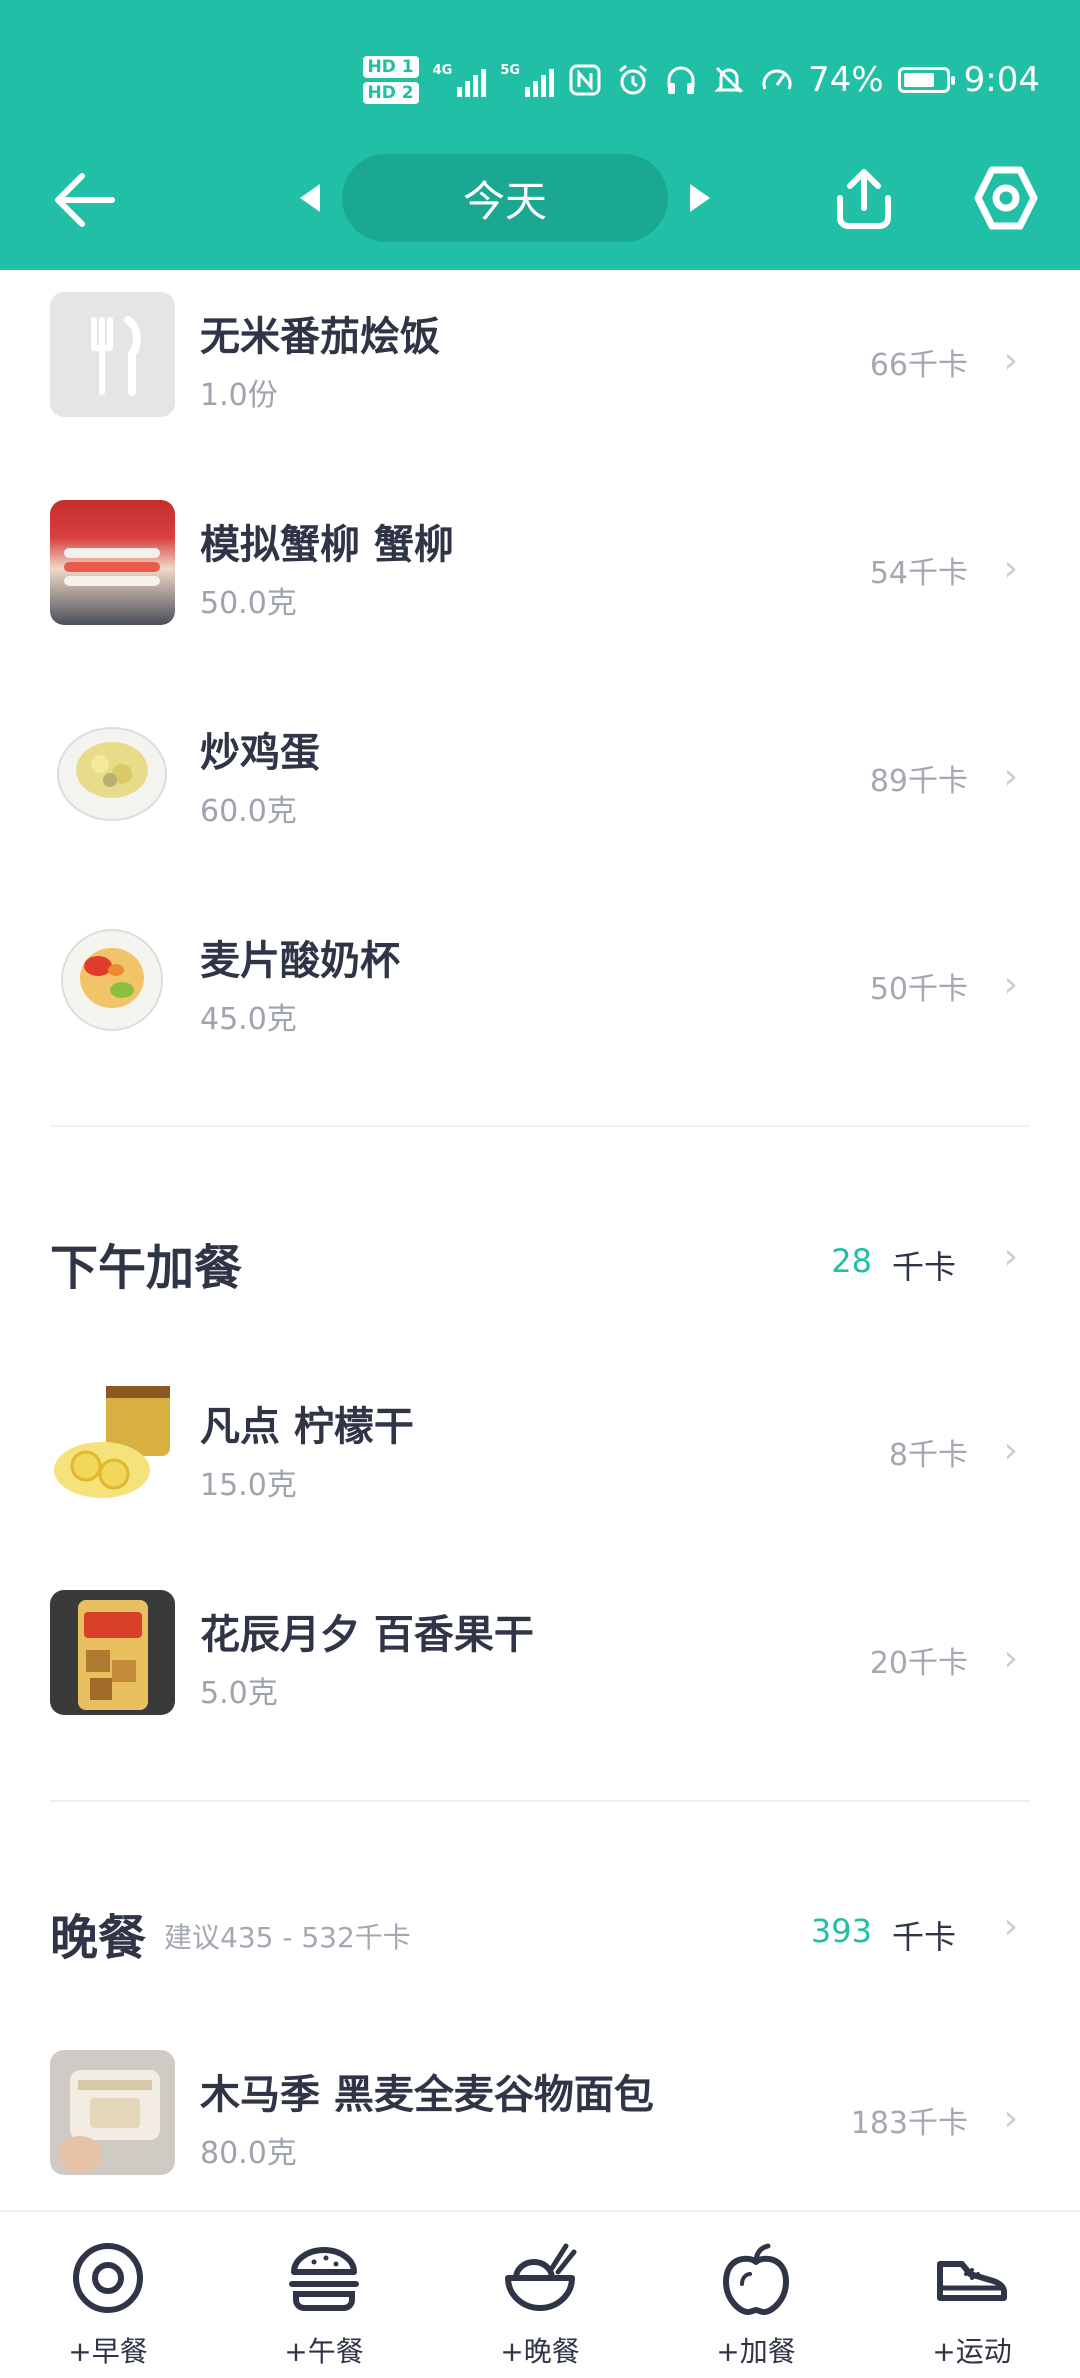 This screenshot has height=2378, width=1080. I want to click on food-quantity: 15.0克, so click(248, 1485).